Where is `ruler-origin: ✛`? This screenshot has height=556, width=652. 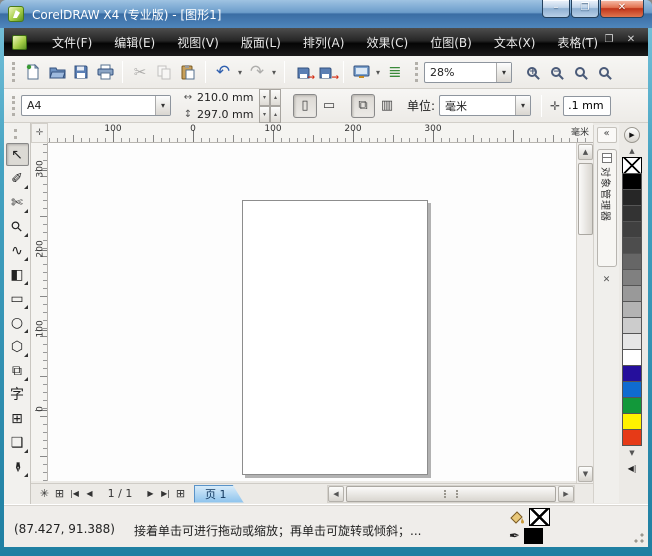 ruler-origin: ✛ is located at coordinates (39, 133).